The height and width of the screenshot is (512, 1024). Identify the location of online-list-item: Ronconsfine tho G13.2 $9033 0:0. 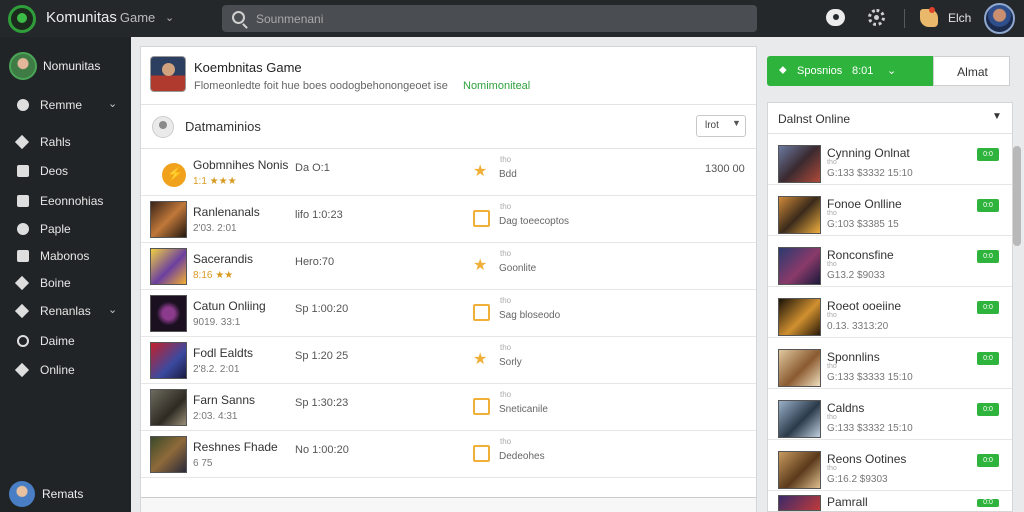
(890, 261).